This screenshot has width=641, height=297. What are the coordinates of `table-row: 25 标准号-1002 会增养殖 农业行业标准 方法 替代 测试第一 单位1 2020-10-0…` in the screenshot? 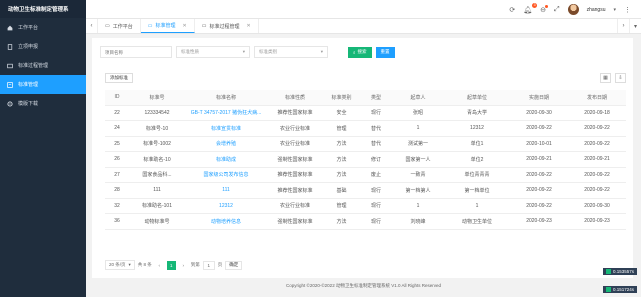 It's located at (365, 144).